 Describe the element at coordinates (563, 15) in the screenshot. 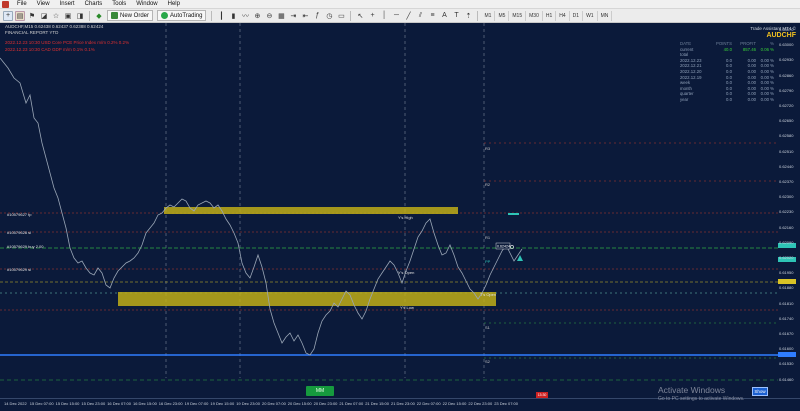

I see `timeframe-h4: H4` at that location.